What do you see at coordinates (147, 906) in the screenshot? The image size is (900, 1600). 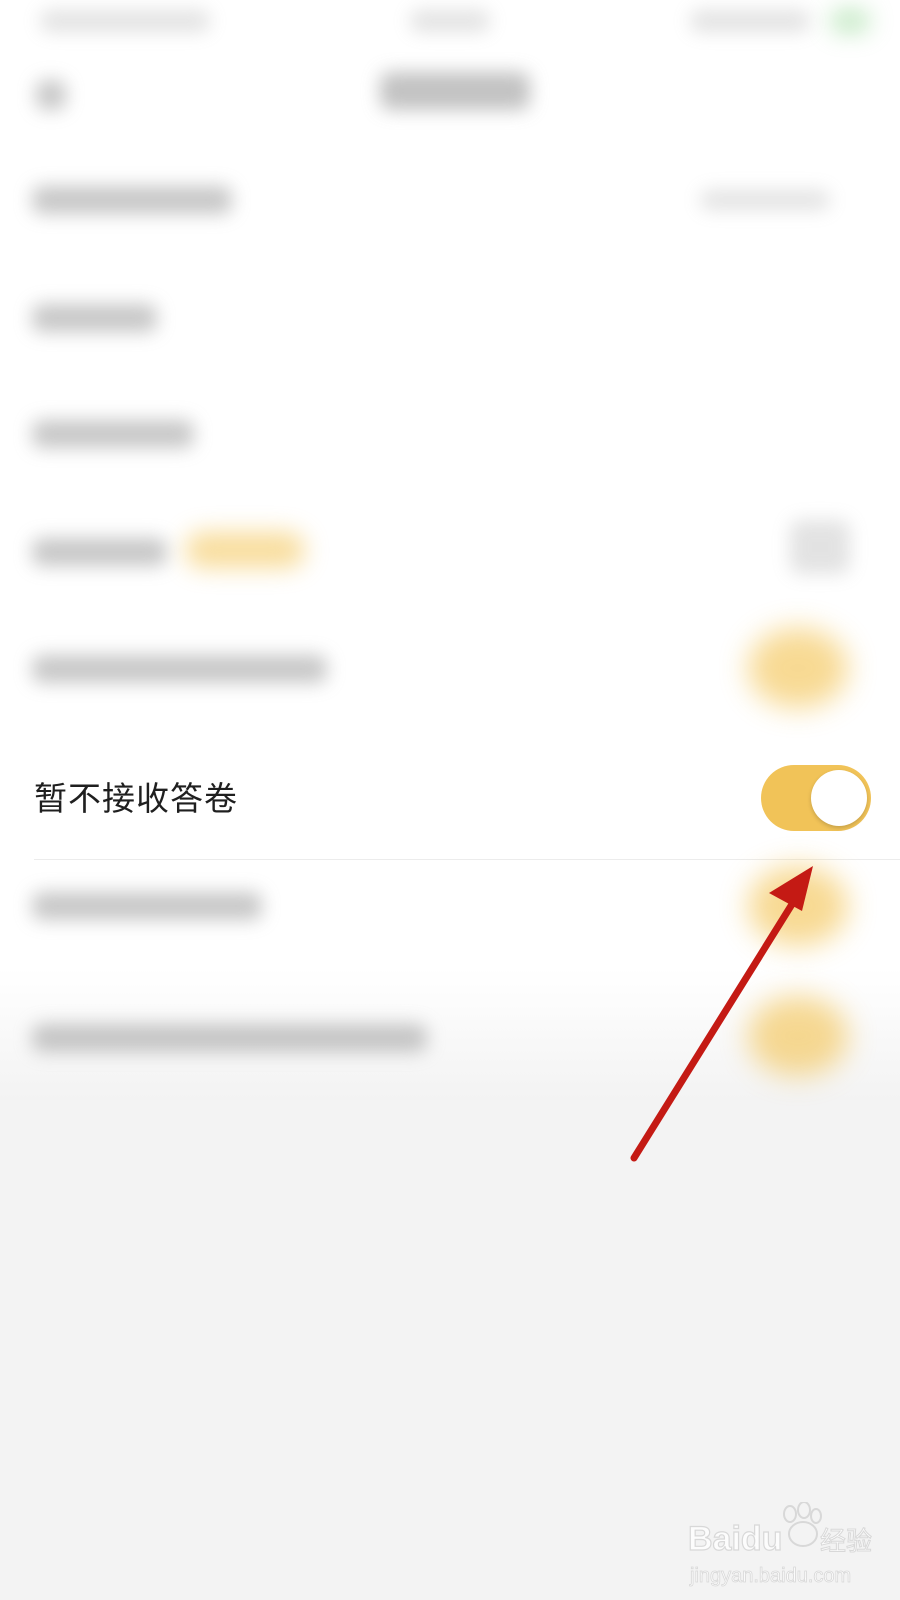 I see `settings-row-7-label-blurred` at bounding box center [147, 906].